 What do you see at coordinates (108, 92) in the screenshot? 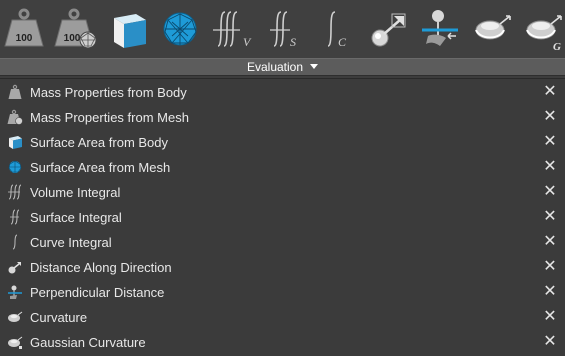
I see `list-item-label: Mass Properties from Body` at bounding box center [108, 92].